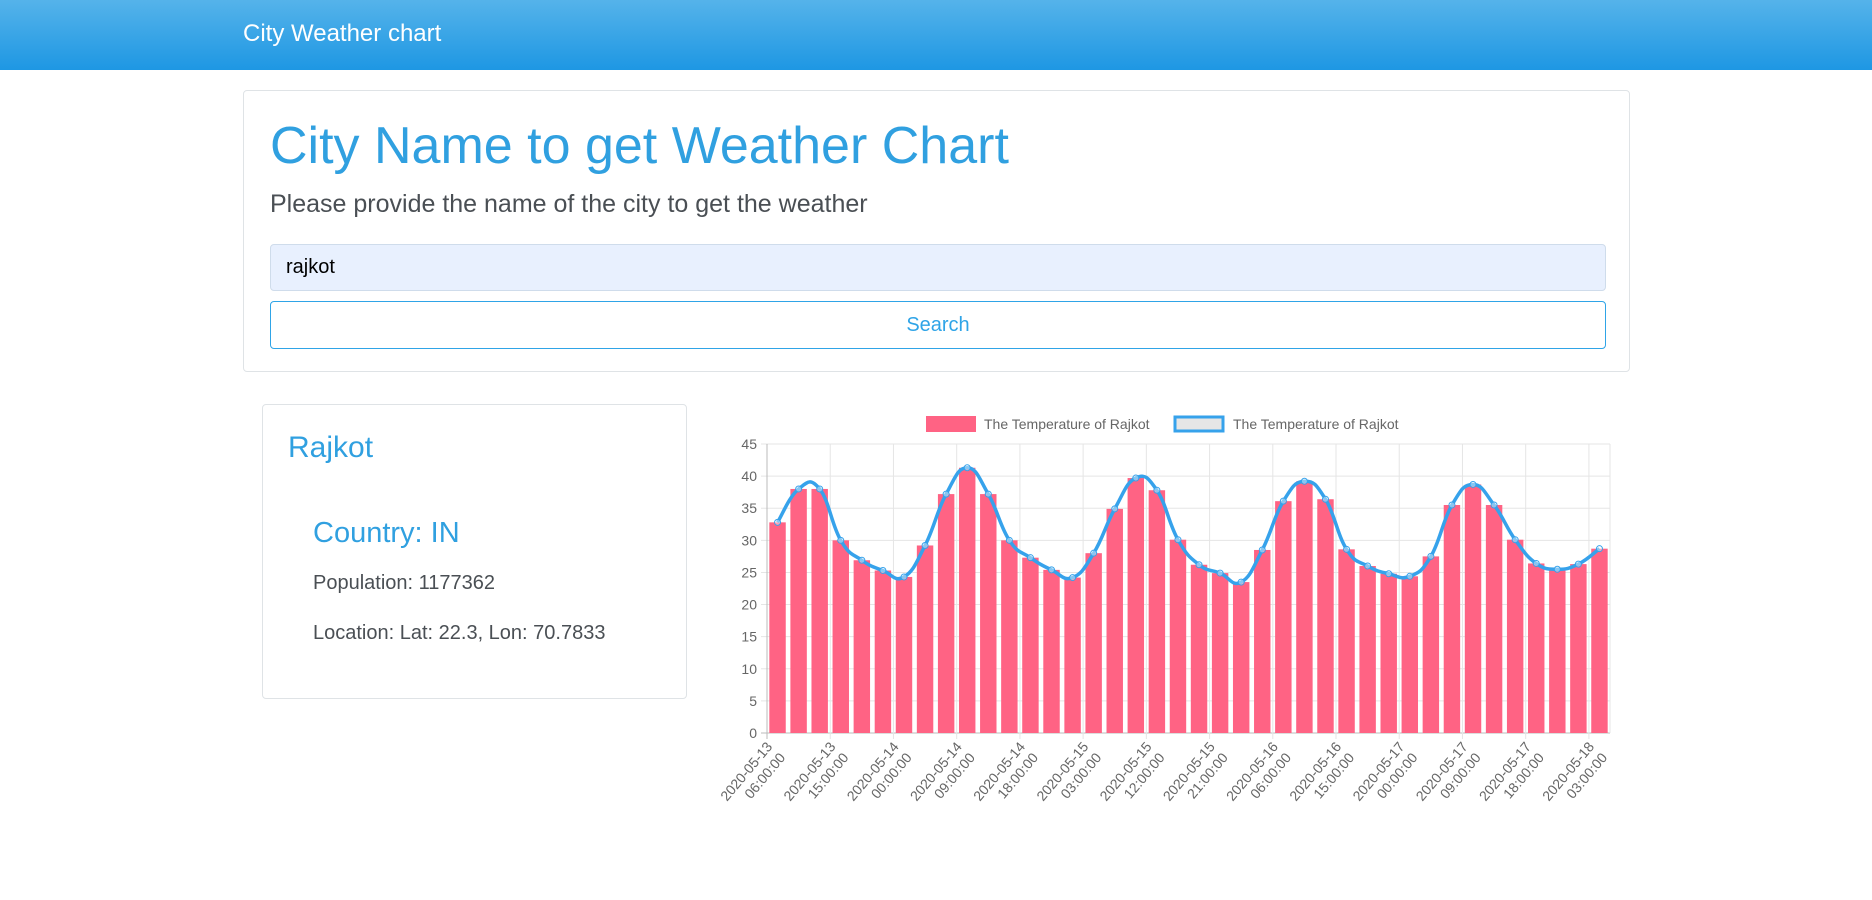  What do you see at coordinates (1511, 770) in the screenshot?
I see `x-tick-label: 2020-05-1718:00:00` at bounding box center [1511, 770].